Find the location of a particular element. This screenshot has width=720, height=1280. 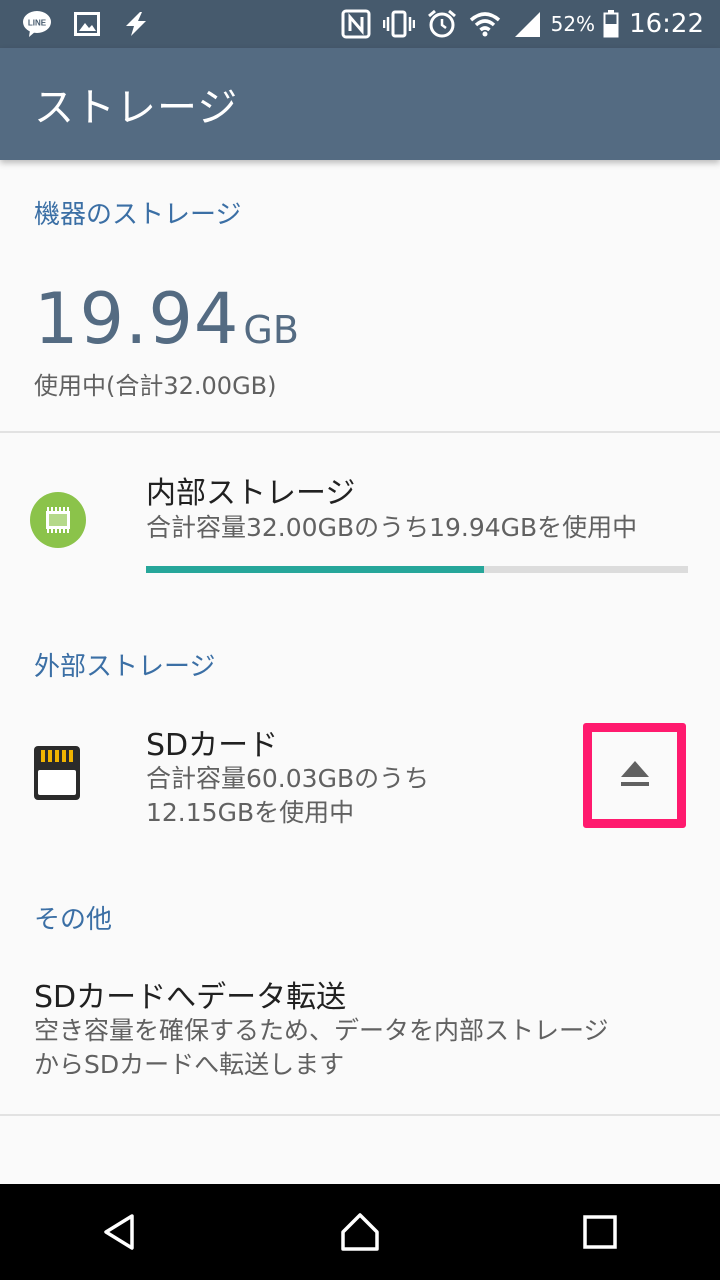

line-icon: LINE is located at coordinates (37, 24).